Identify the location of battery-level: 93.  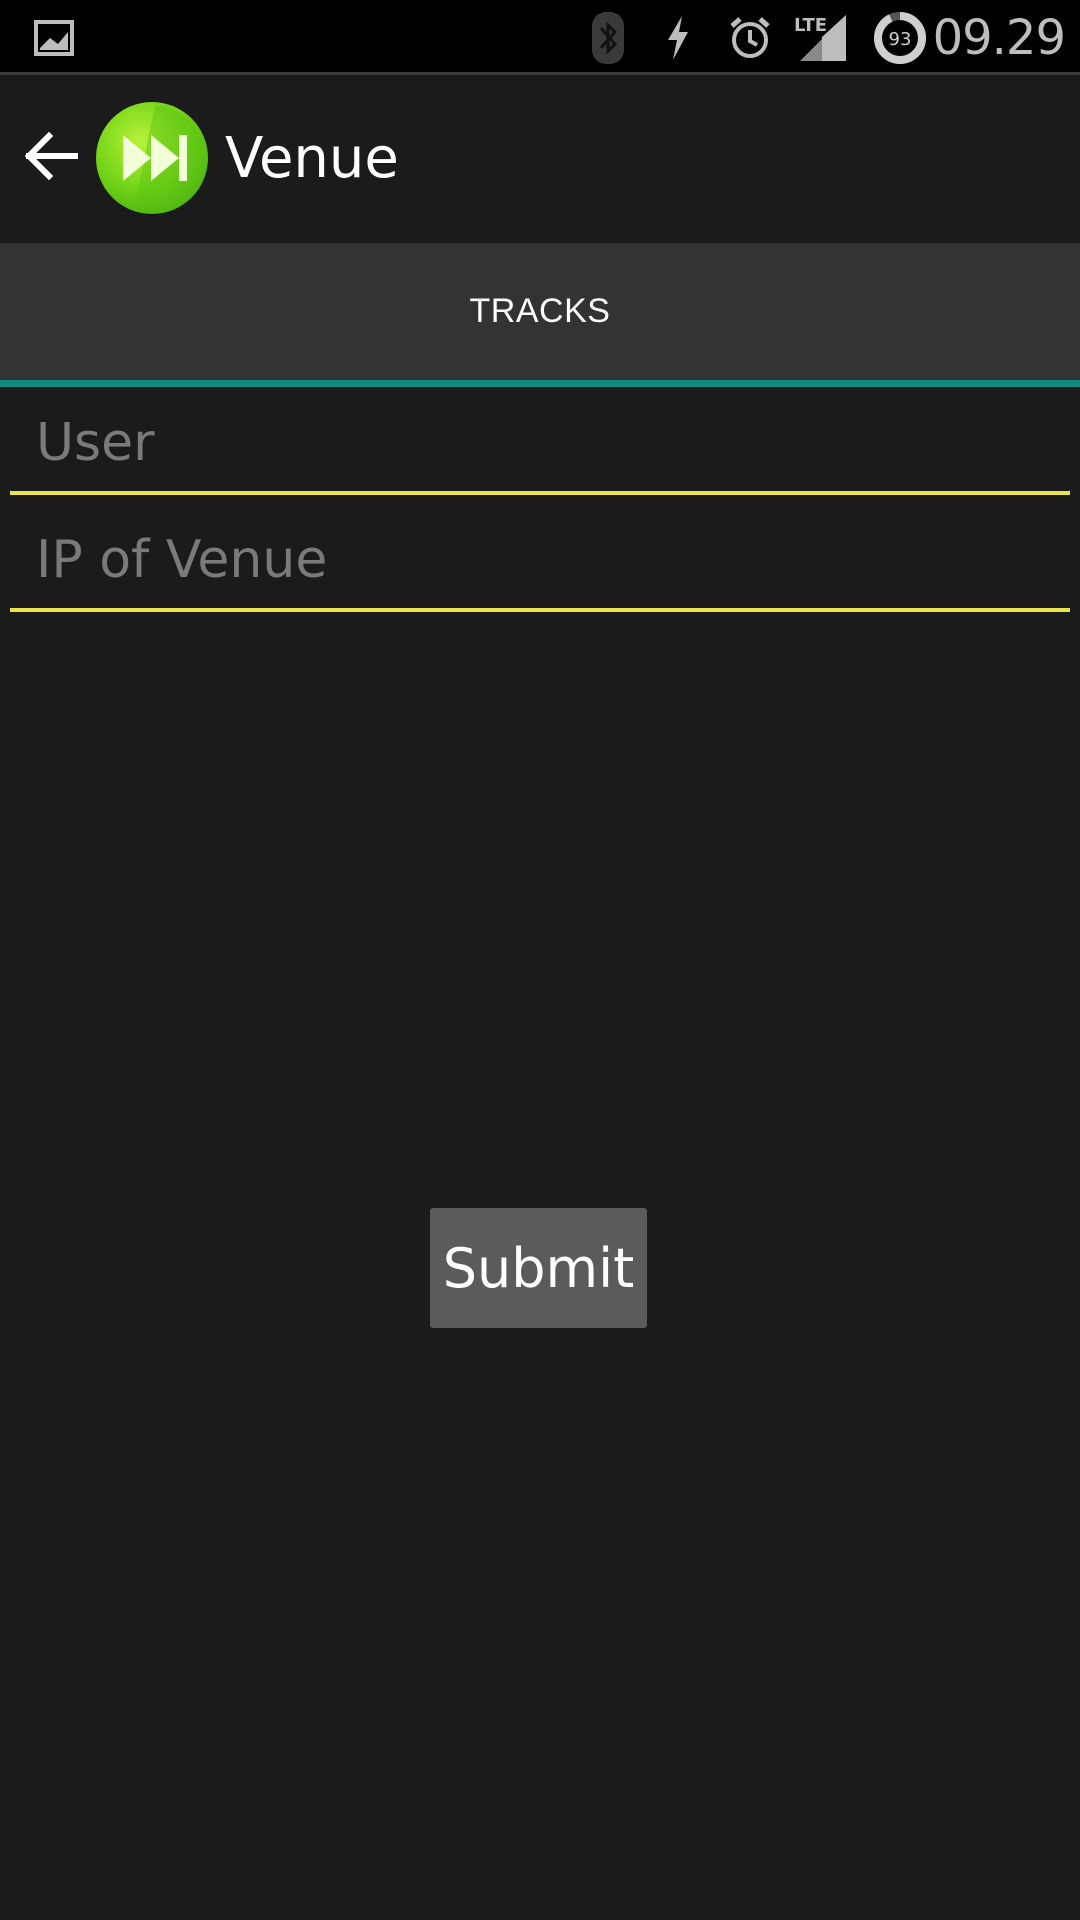
(900, 39).